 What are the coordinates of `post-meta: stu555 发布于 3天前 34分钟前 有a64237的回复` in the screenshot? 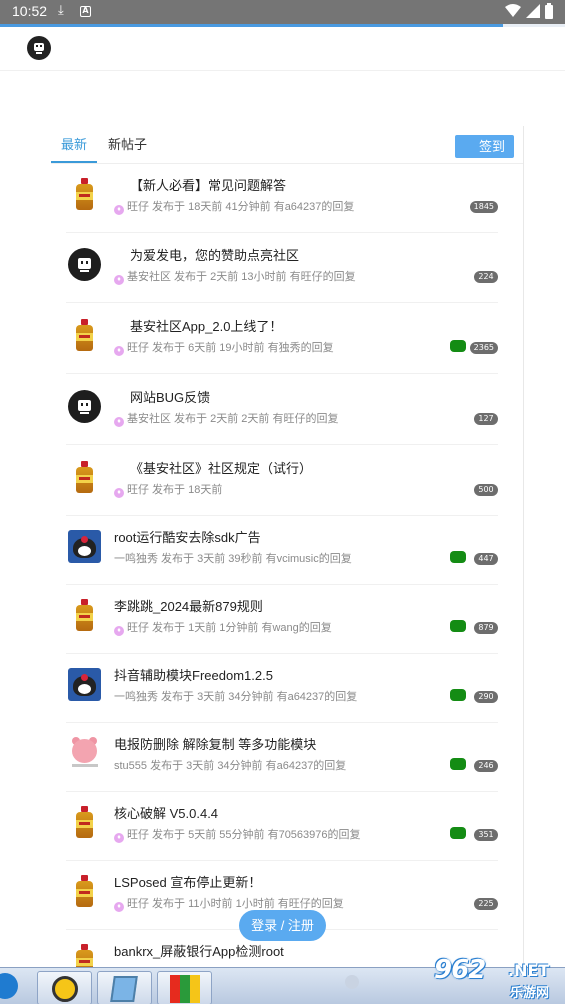 It's located at (230, 765).